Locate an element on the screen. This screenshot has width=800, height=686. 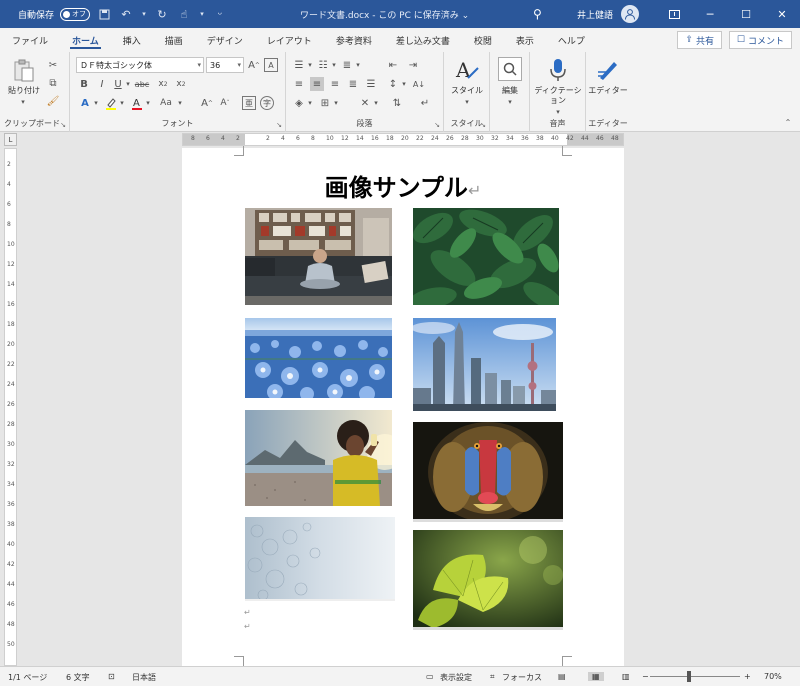
save-icon is located at coordinates (104, 14).